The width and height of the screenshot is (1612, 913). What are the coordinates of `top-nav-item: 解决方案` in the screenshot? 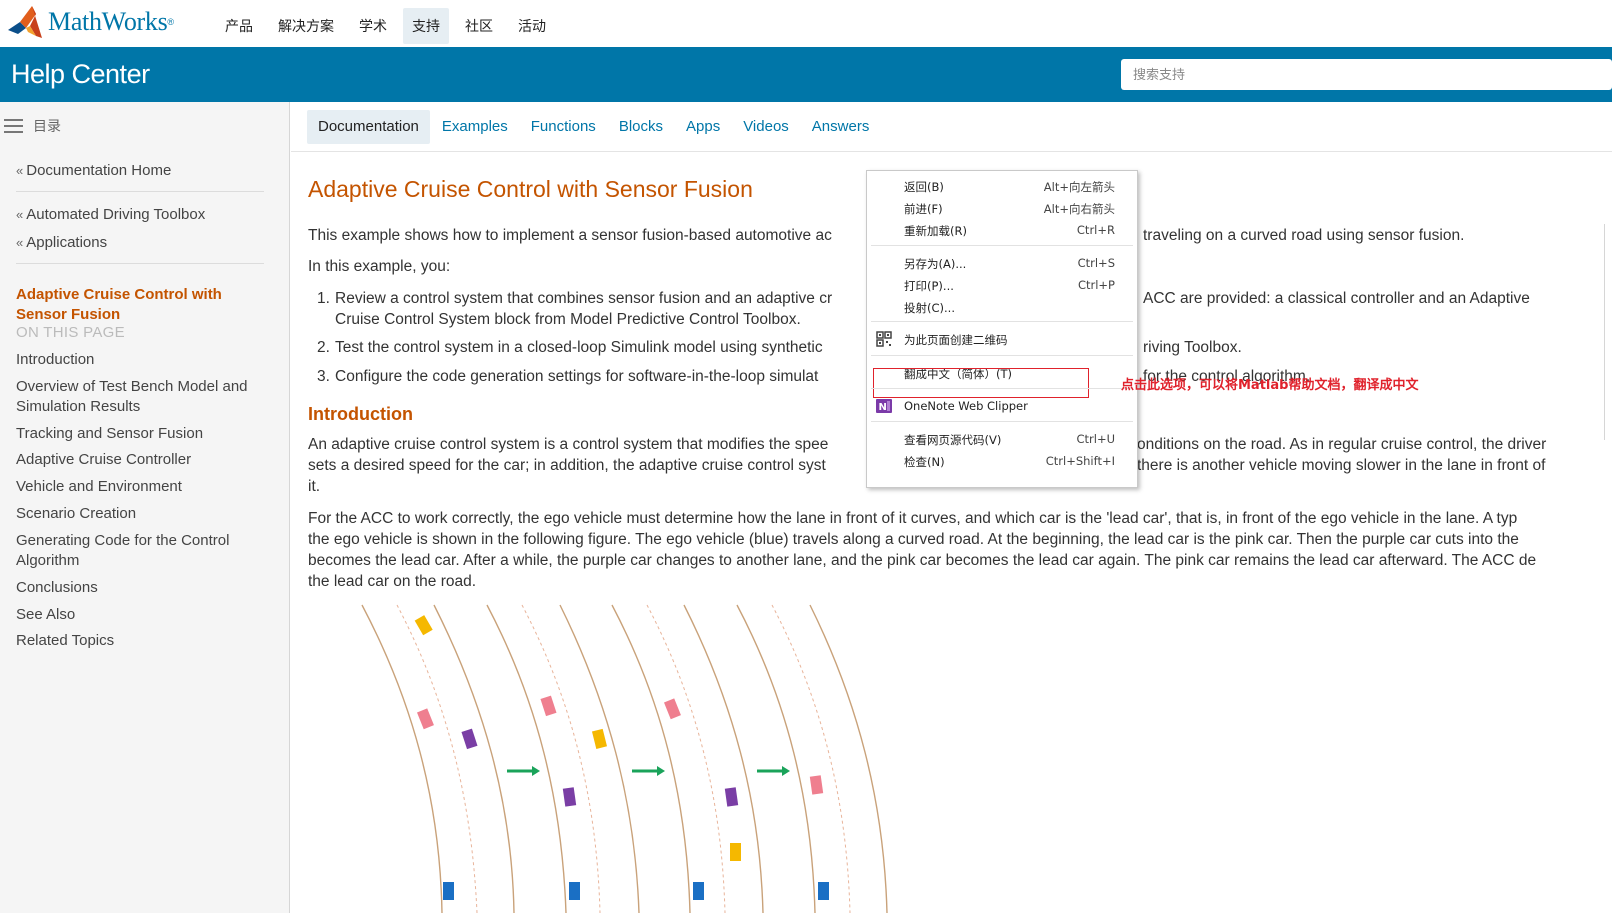 It's located at (306, 26).